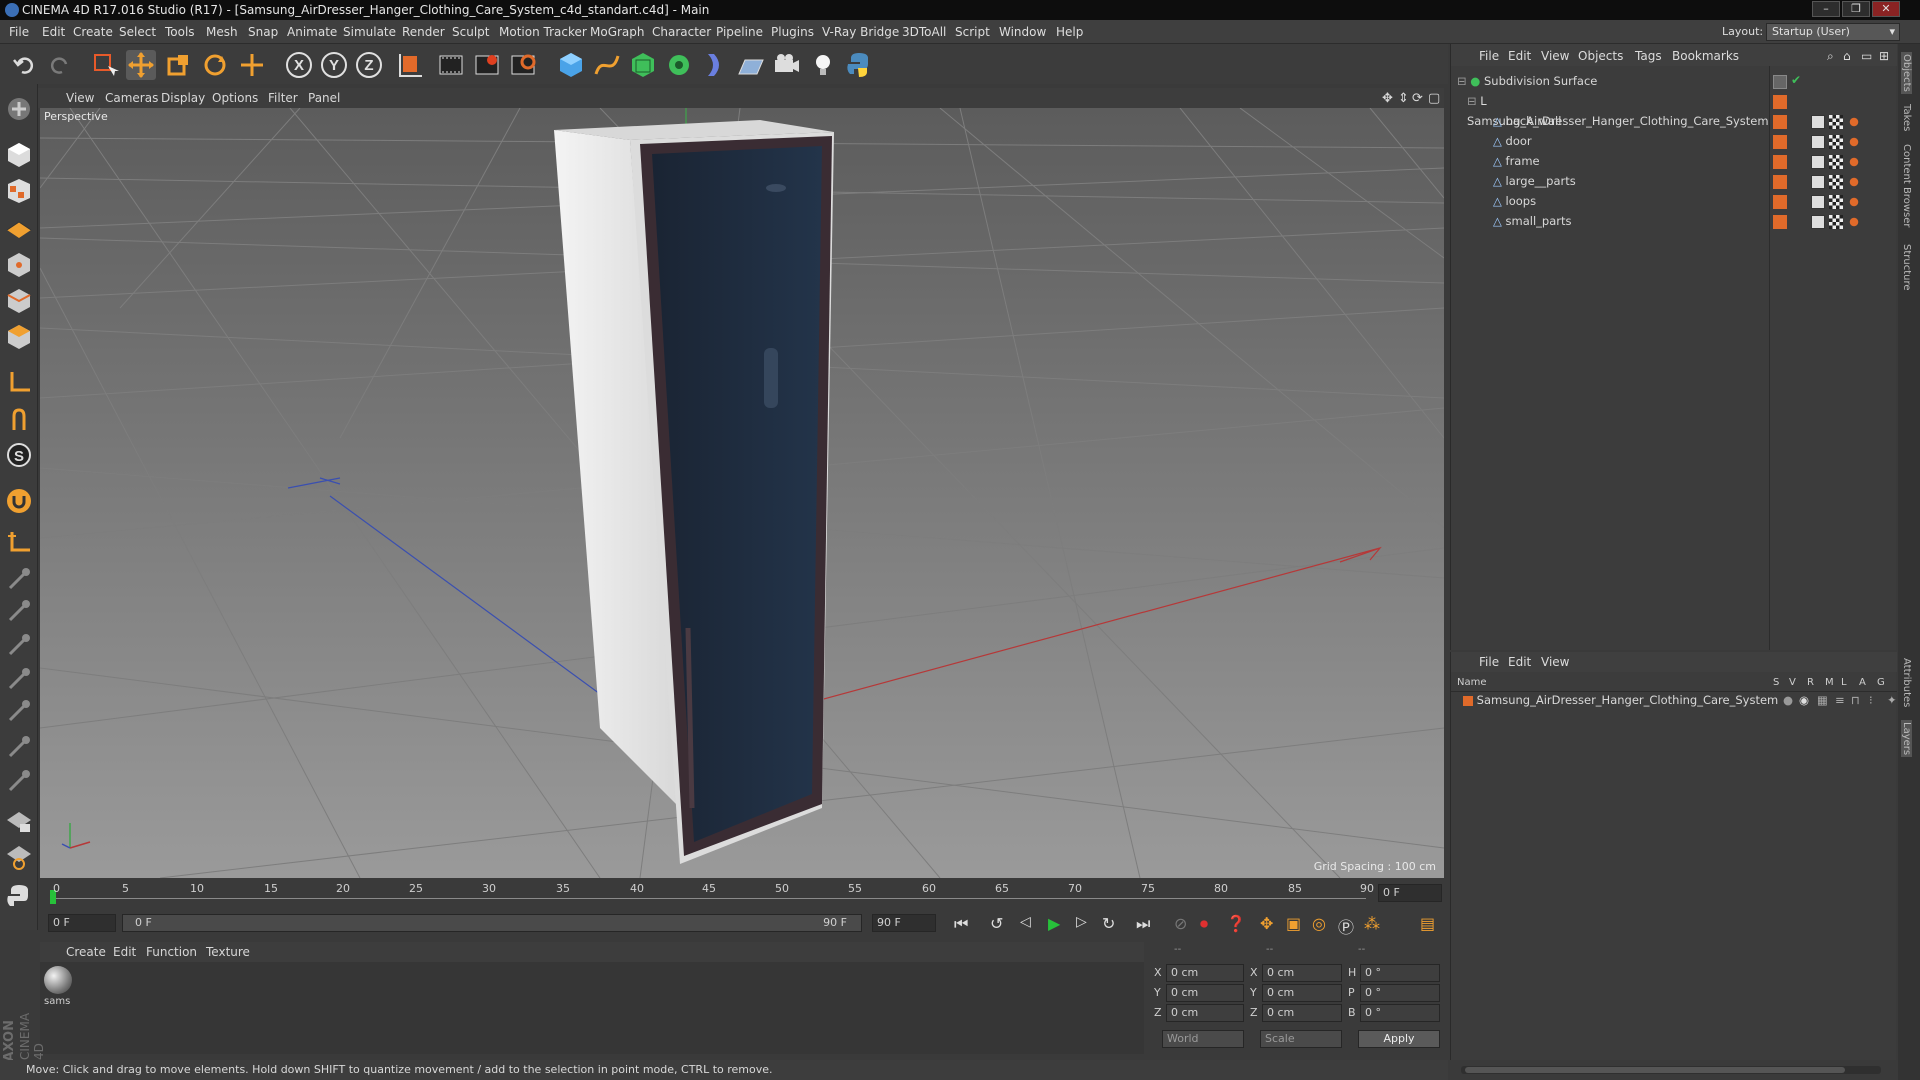 The image size is (1920, 1080). I want to click on material-menu-texture: Texture, so click(228, 952).